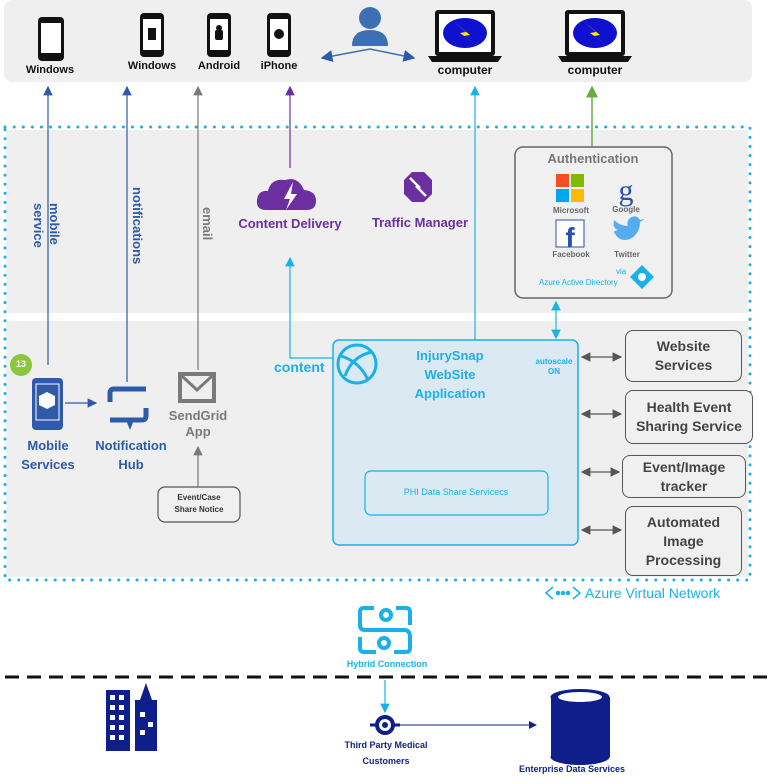 The height and width of the screenshot is (784, 768). I want to click on service-label: tracker, so click(684, 485).